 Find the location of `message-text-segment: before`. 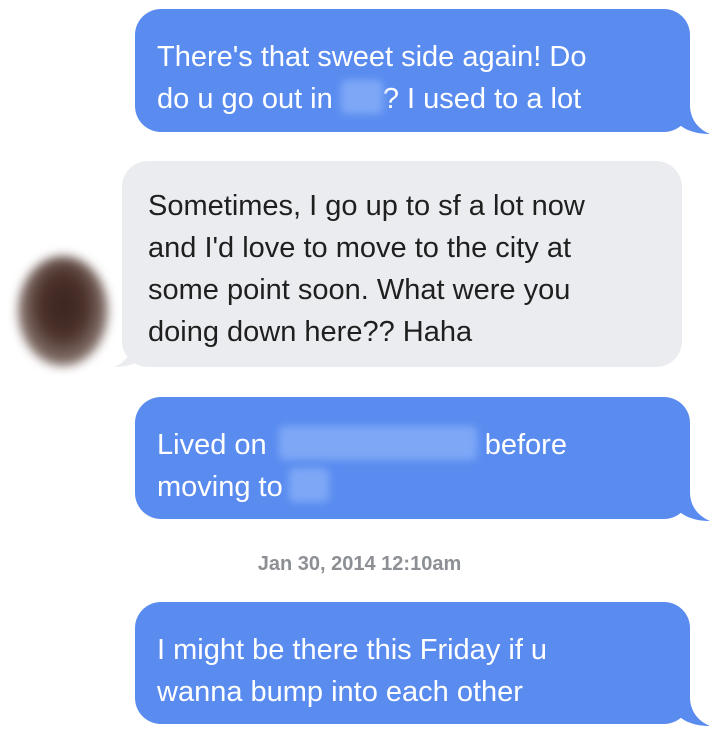

message-text-segment: before is located at coordinates (525, 445).